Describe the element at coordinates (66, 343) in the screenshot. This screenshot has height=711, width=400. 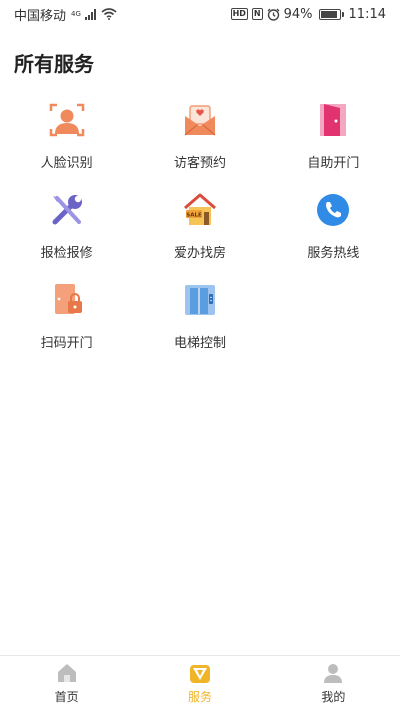
I see `service-label: 扫码开门` at that location.